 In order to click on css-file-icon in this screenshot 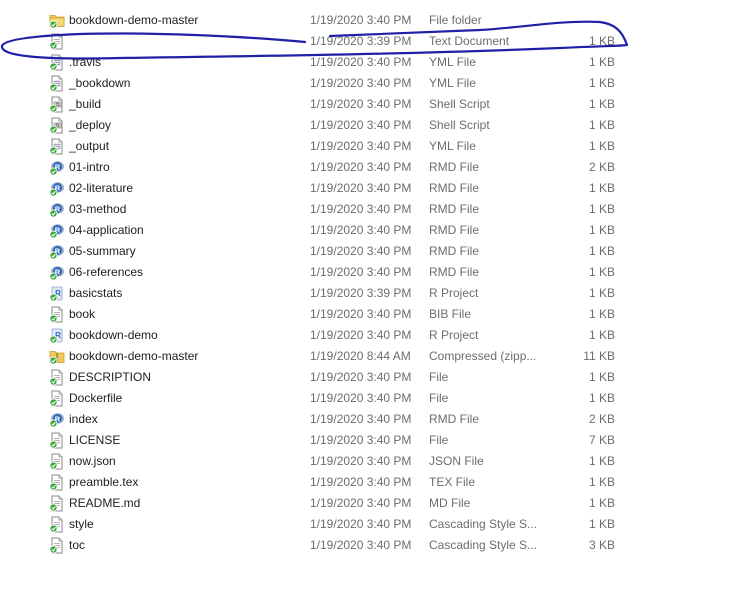, I will do `click(57, 524)`.